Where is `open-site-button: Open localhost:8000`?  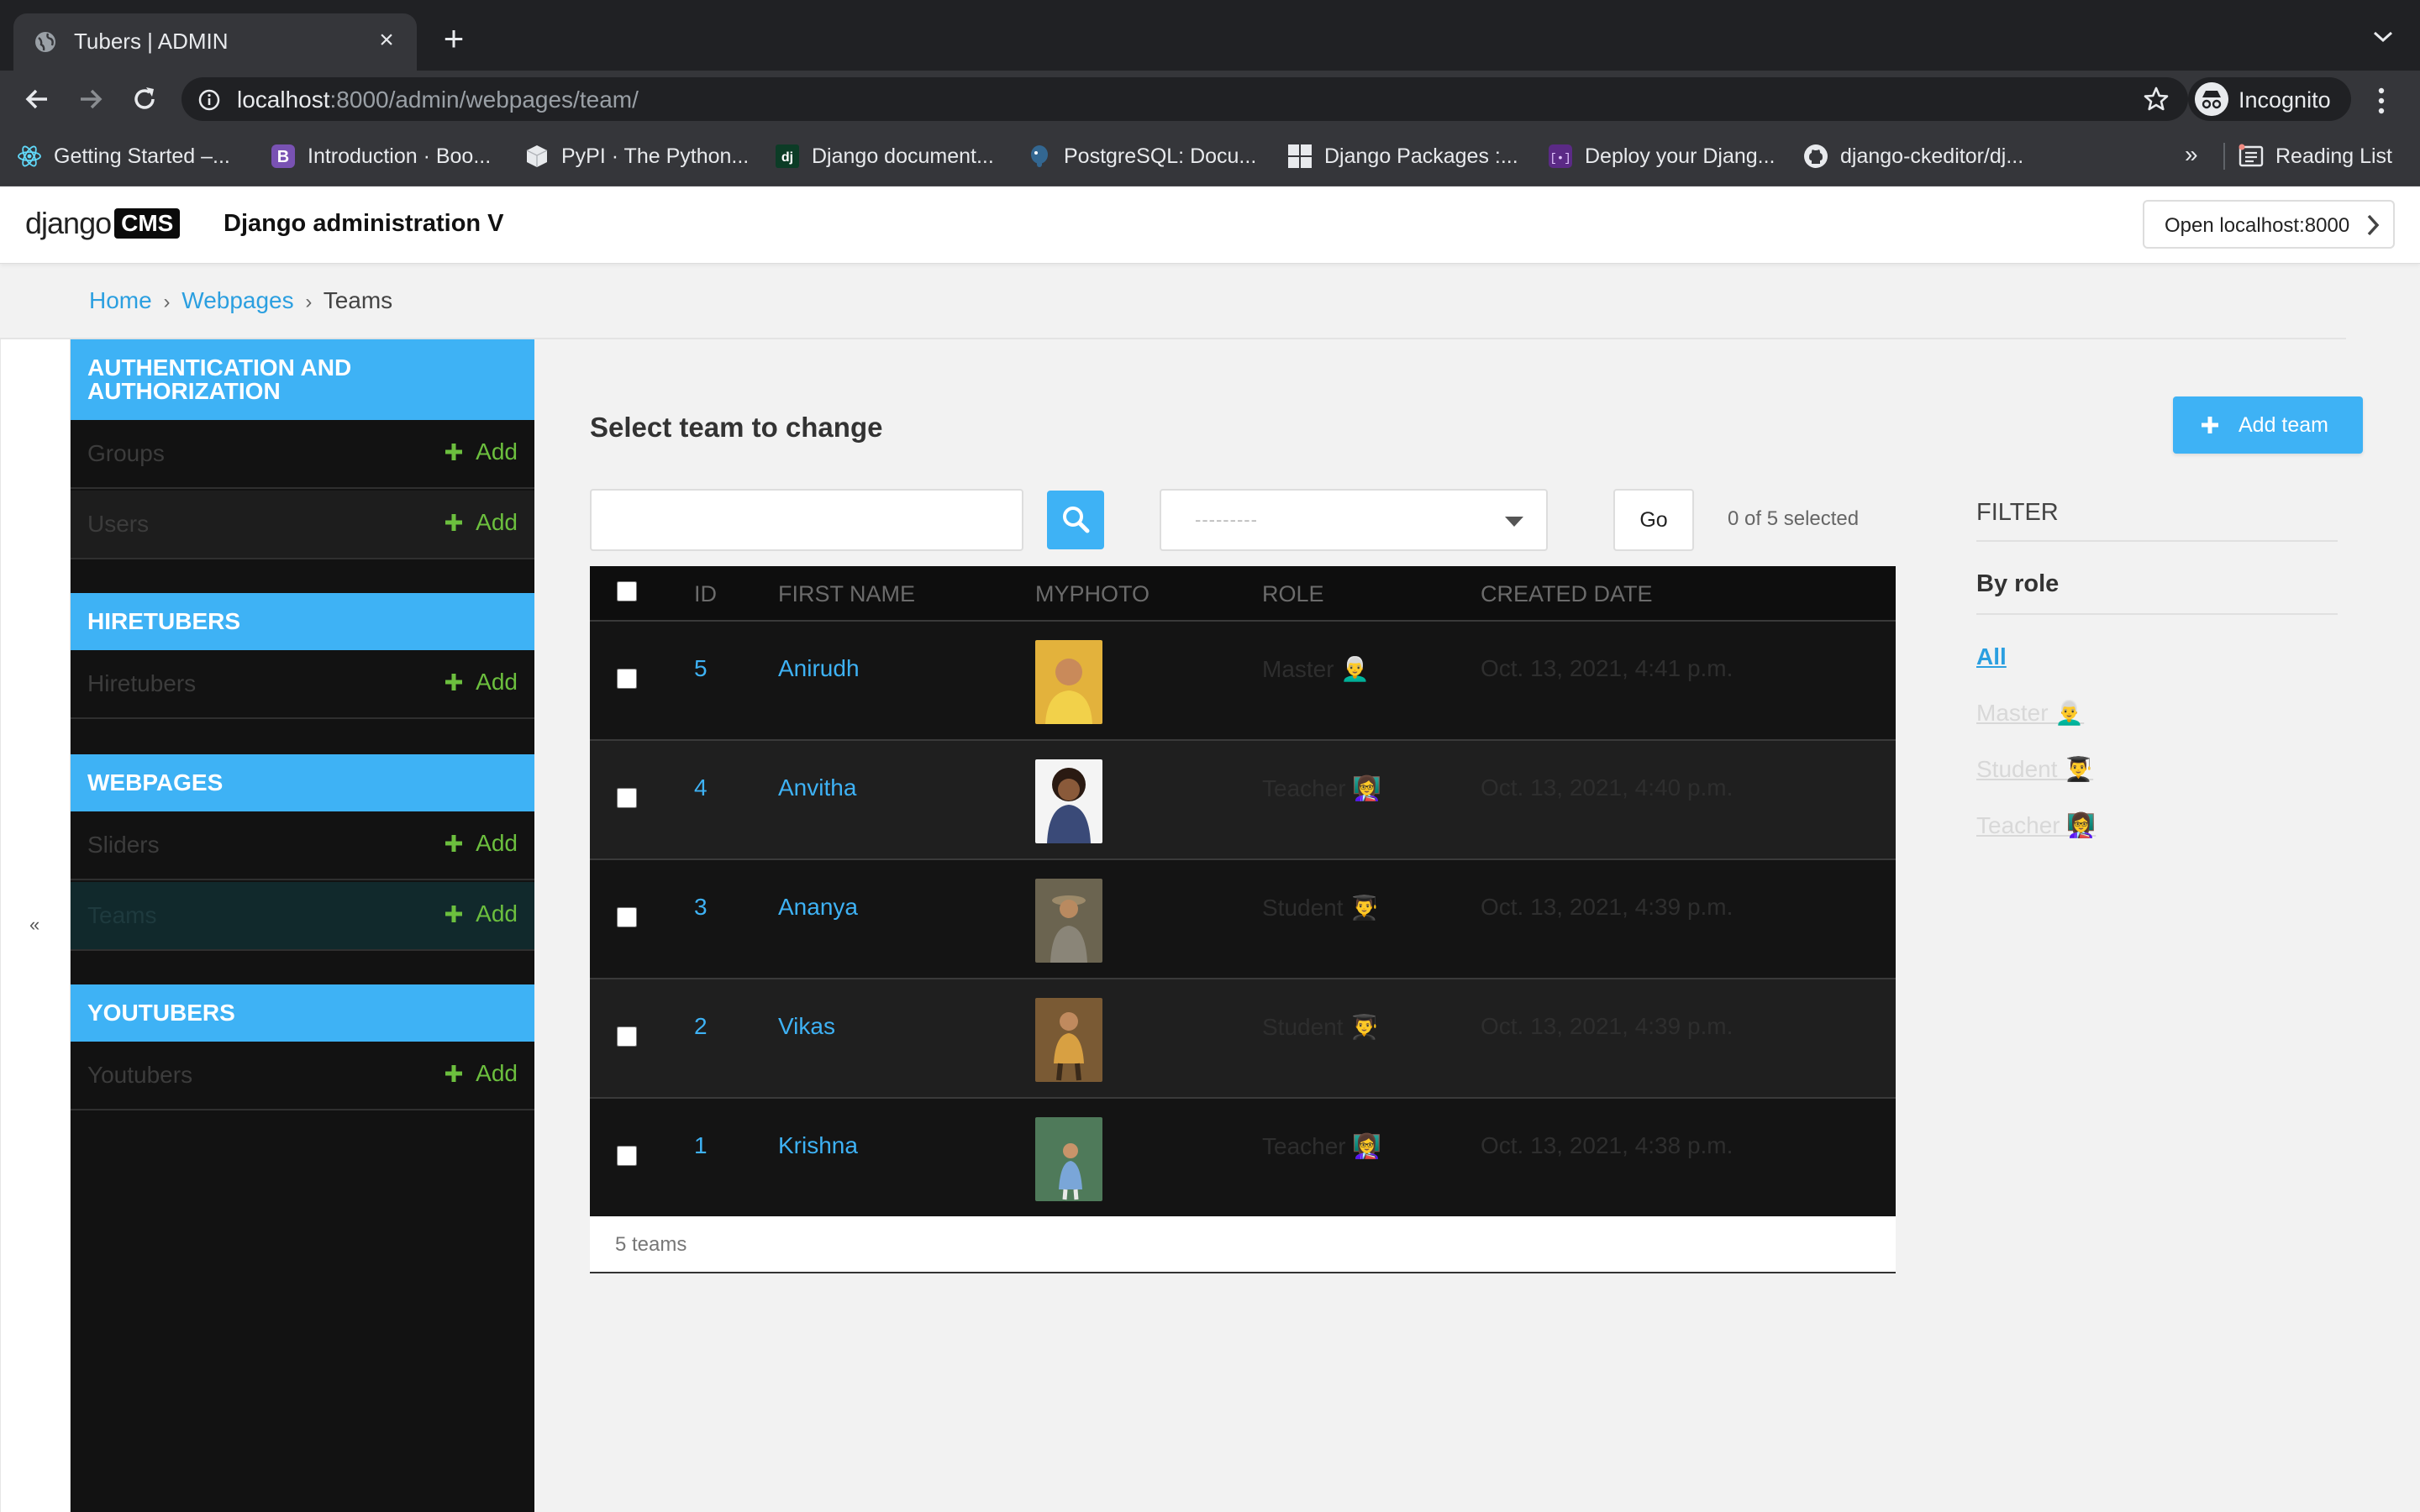
open-site-button: Open localhost:8000 is located at coordinates (2269, 224).